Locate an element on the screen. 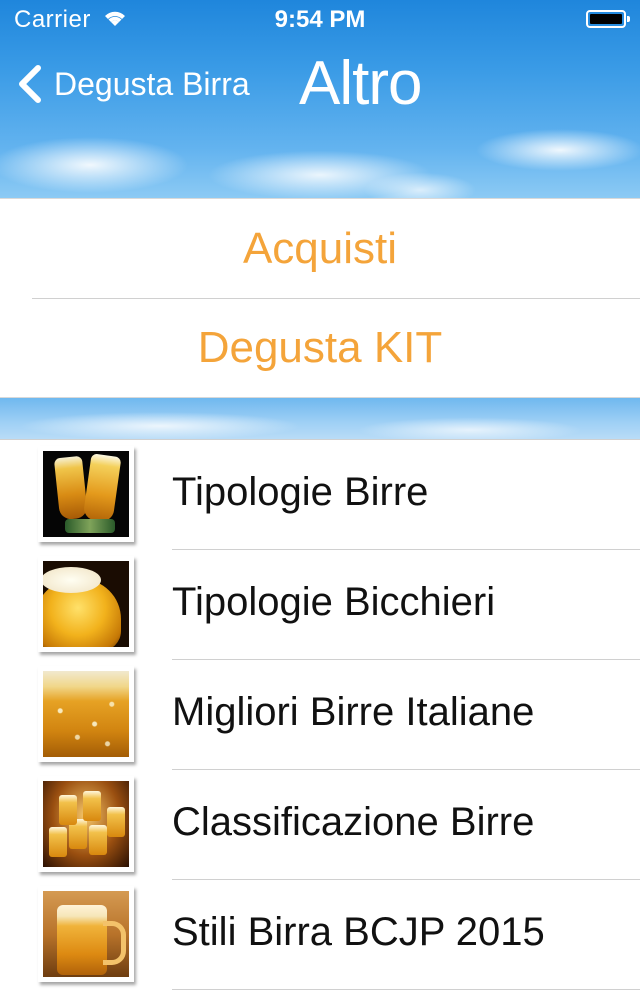  section-separator-background is located at coordinates (320, 418).